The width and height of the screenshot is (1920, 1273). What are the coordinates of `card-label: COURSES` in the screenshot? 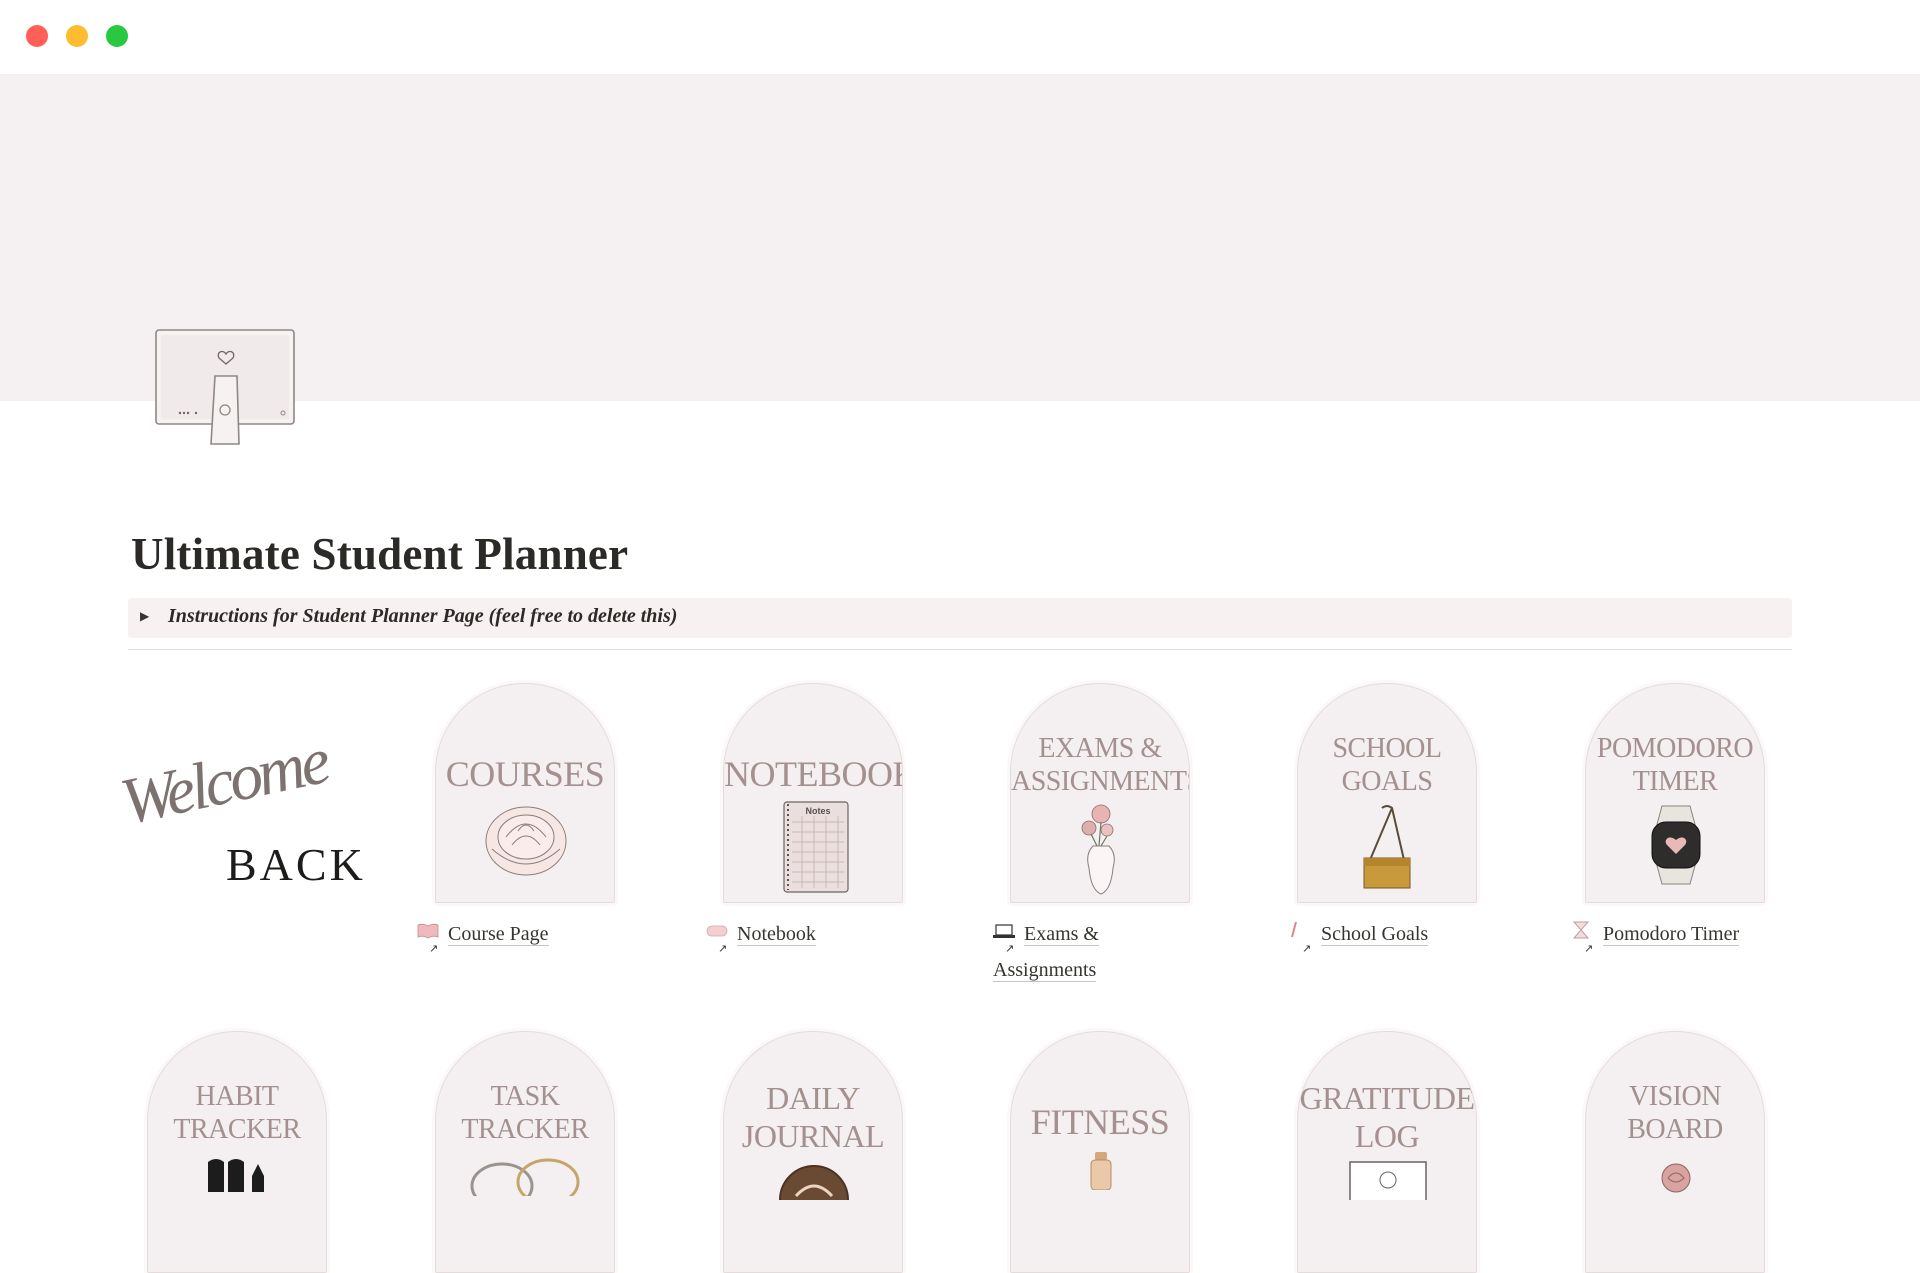 It's located at (525, 774).